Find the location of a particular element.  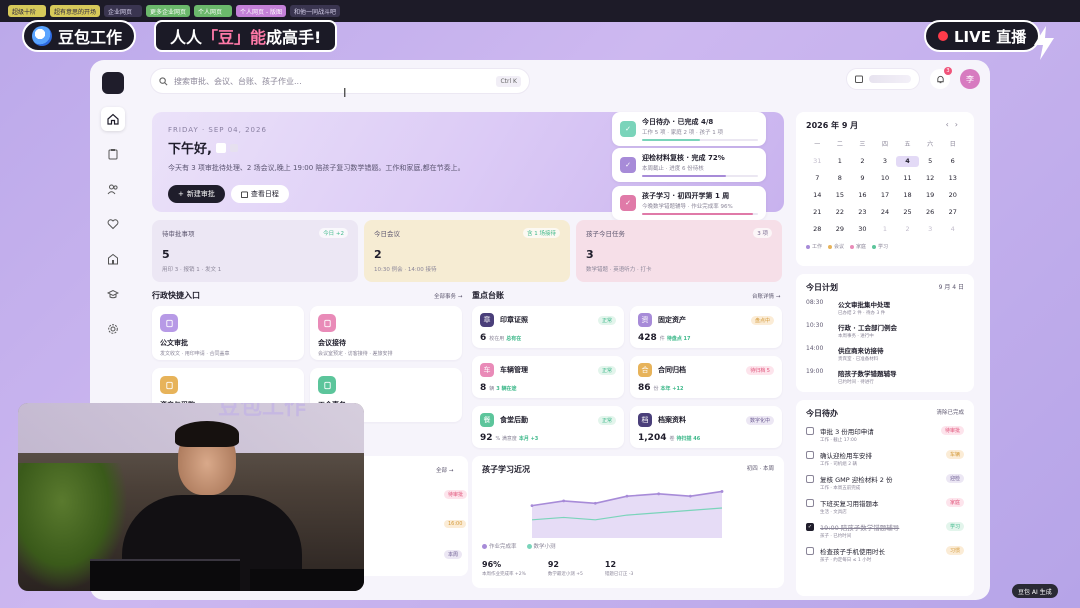

ledger-link: 台账详情 → is located at coordinates (766, 296).